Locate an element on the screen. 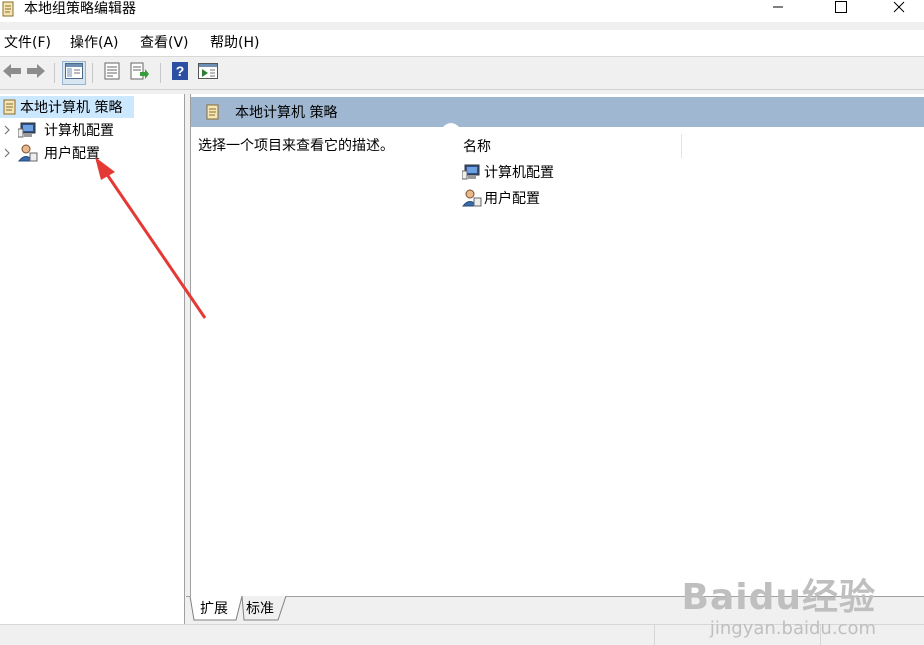 This screenshot has height=645, width=924. help-button: ? is located at coordinates (180, 73).